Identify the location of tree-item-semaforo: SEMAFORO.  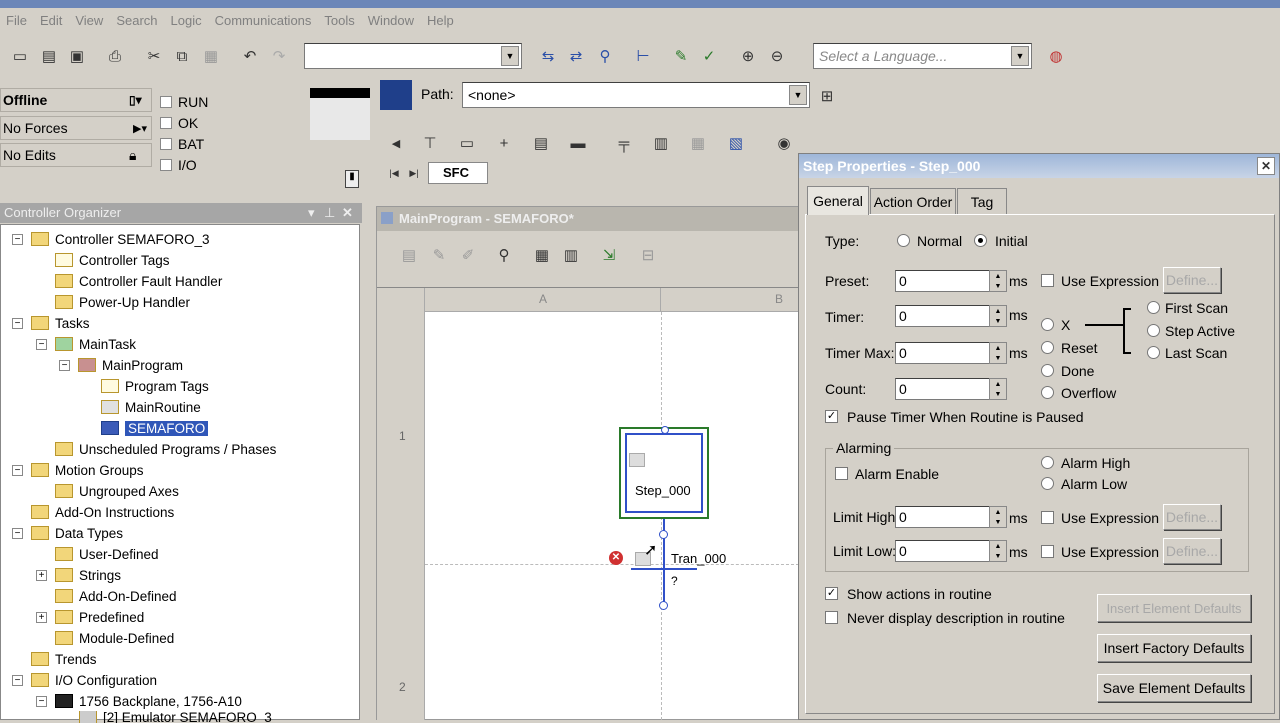
(155, 428).